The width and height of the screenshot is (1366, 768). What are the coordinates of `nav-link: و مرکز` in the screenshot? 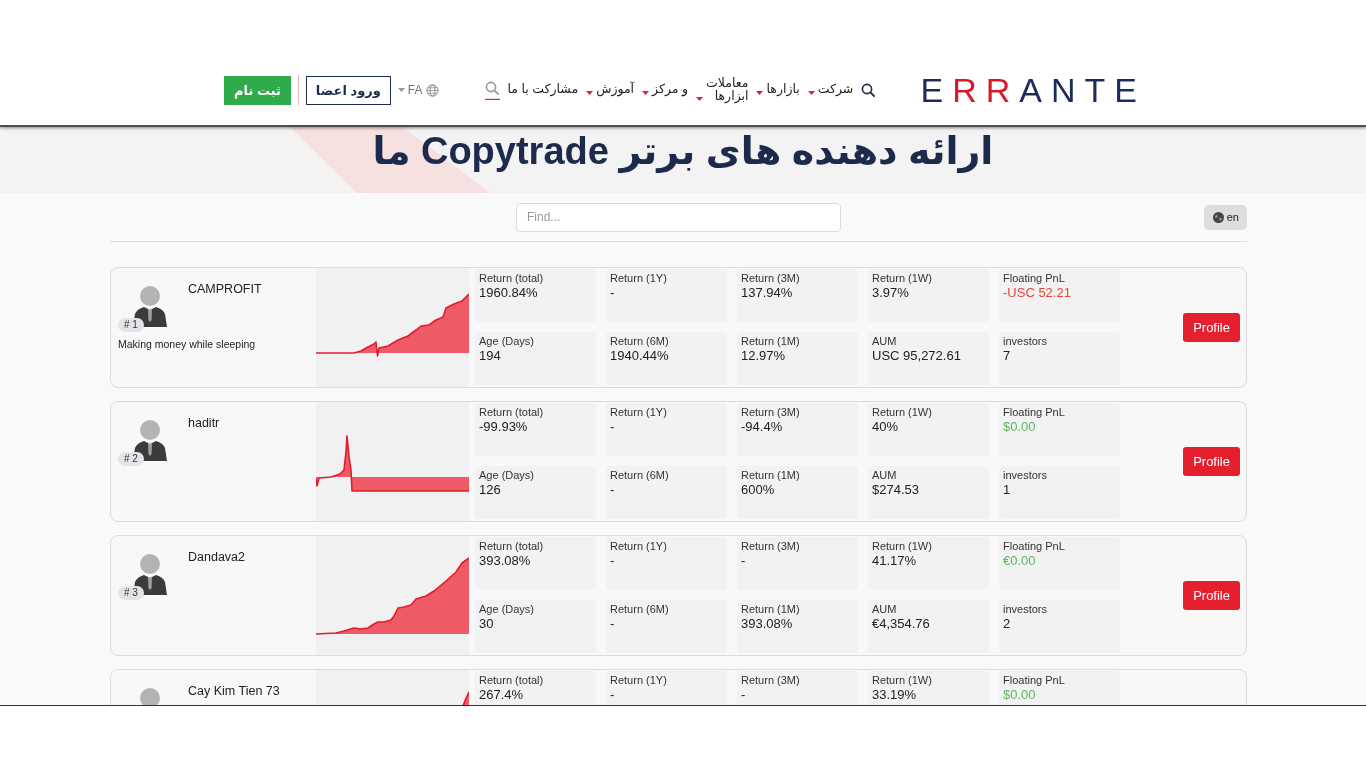 It's located at (665, 90).